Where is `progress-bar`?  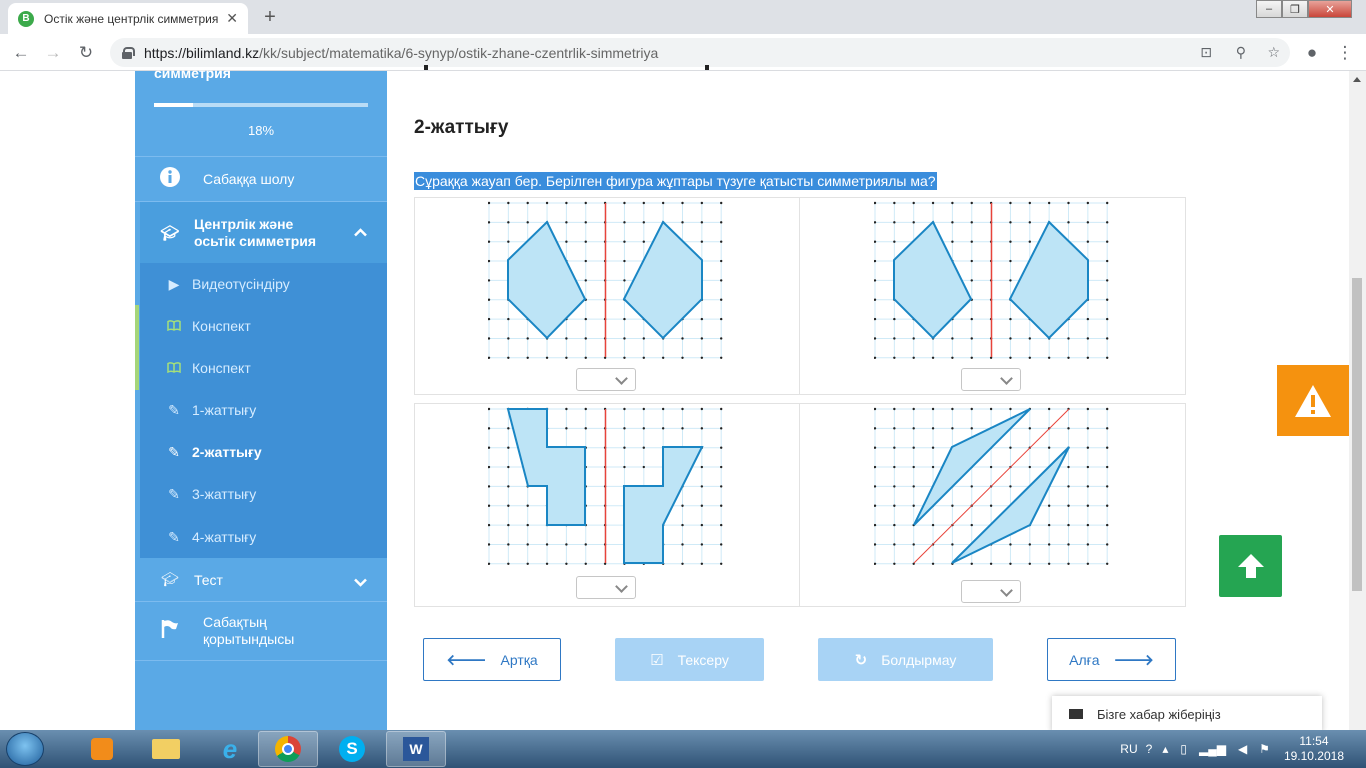
progress-bar is located at coordinates (261, 105).